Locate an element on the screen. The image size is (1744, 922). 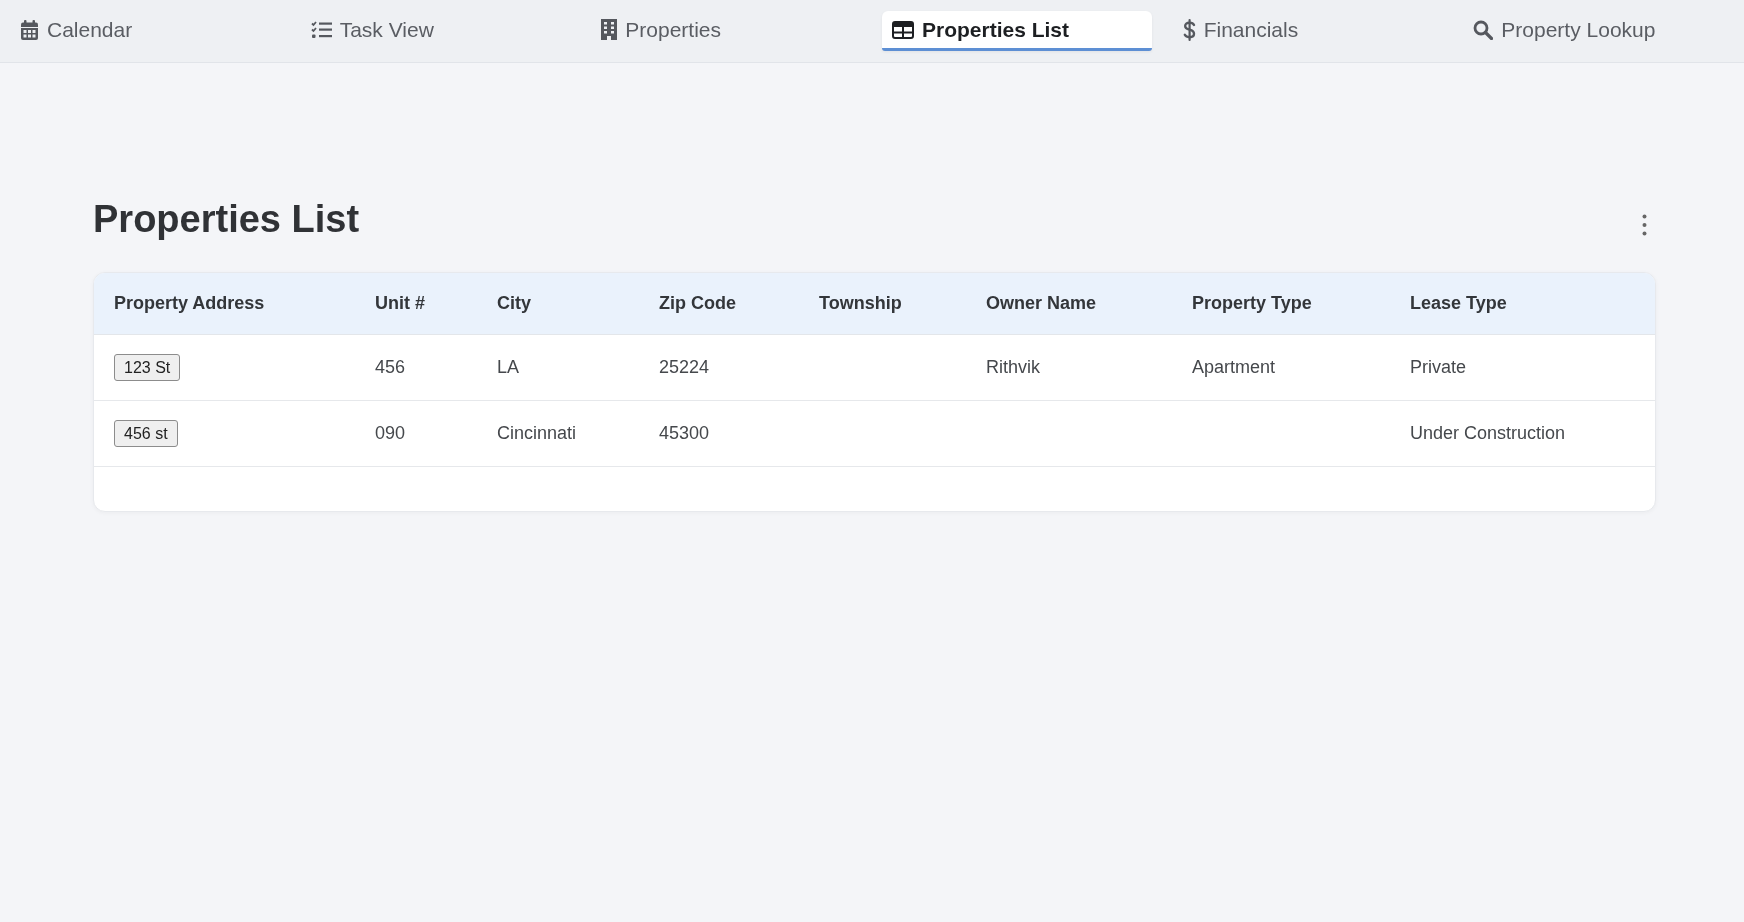
nav-tab: Properties List is located at coordinates (1017, 31).